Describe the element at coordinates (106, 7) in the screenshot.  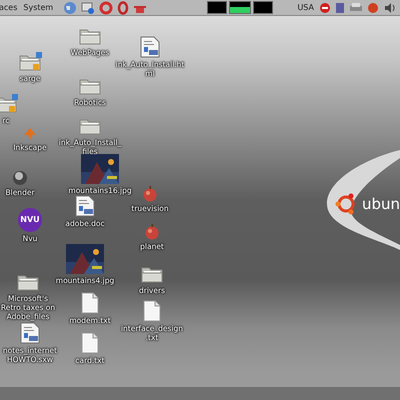
I see `lifebuoy-icon` at that location.